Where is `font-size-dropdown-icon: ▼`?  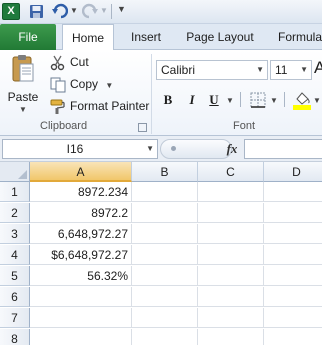
font-size-dropdown-icon: ▼ is located at coordinates (304, 70).